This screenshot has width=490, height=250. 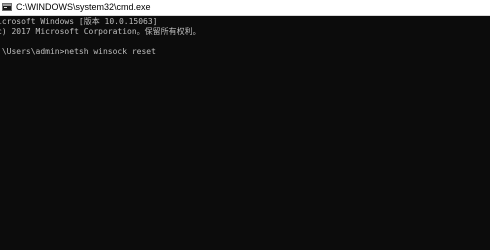 What do you see at coordinates (79, 21) in the screenshot?
I see `console-line-version: icrosoft Windows [版本 10.0.15063]` at bounding box center [79, 21].